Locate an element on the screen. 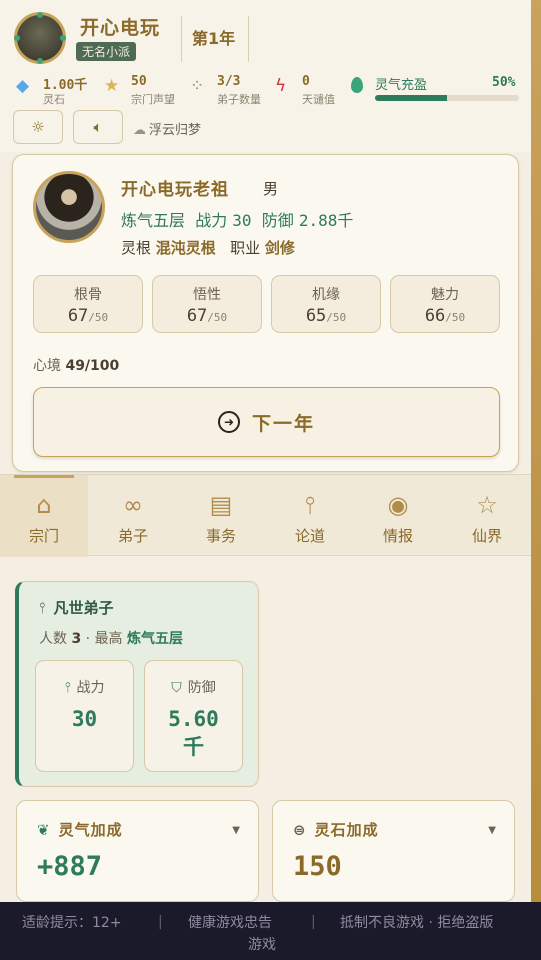  aura-drop-icon is located at coordinates (357, 85).